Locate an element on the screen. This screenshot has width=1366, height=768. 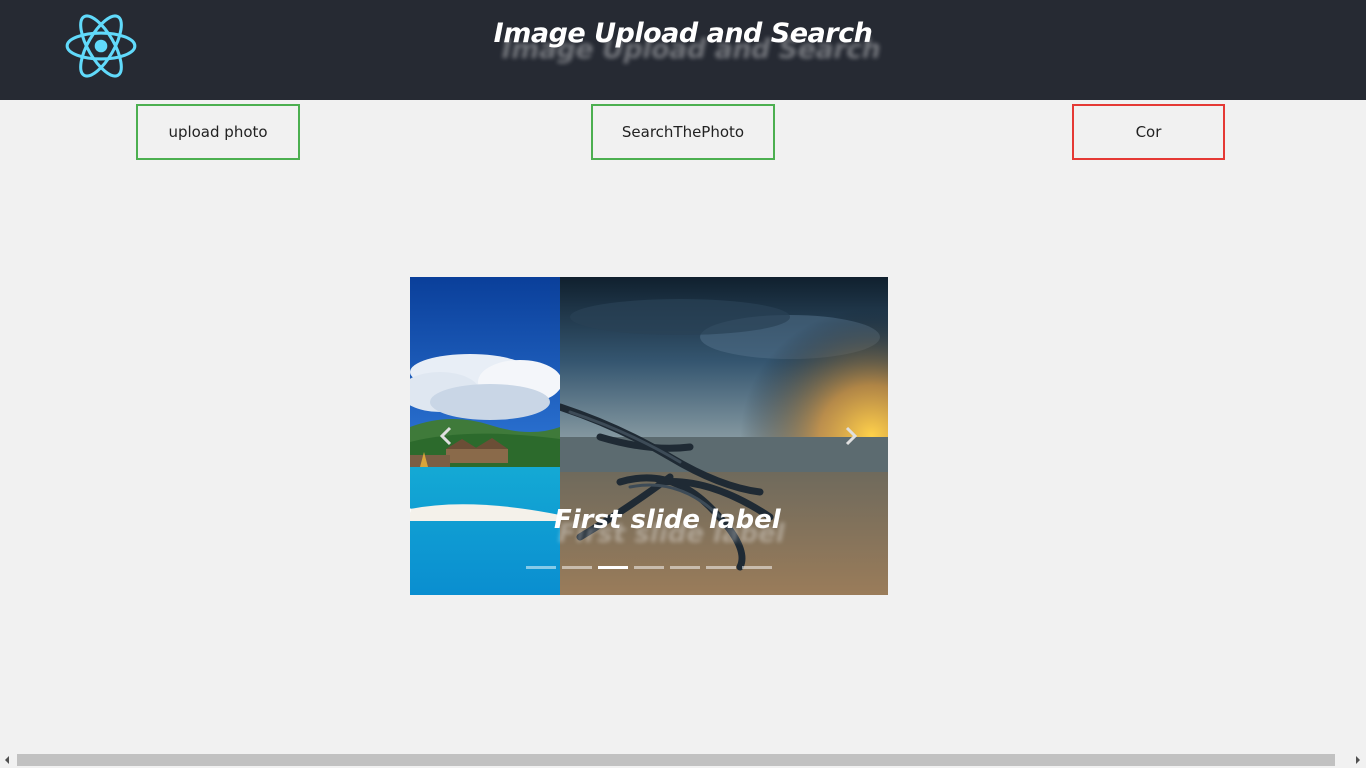
carousel-next-button is located at coordinates (851, 436).